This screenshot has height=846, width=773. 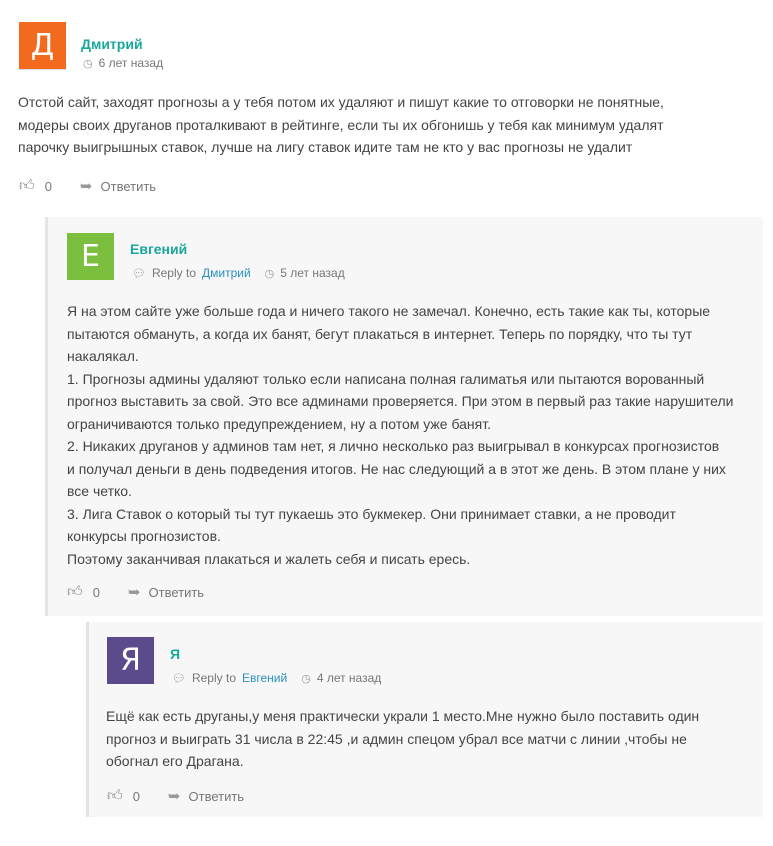 I want to click on comment-meta: ◷ 6 лет назад, so click(x=123, y=63).